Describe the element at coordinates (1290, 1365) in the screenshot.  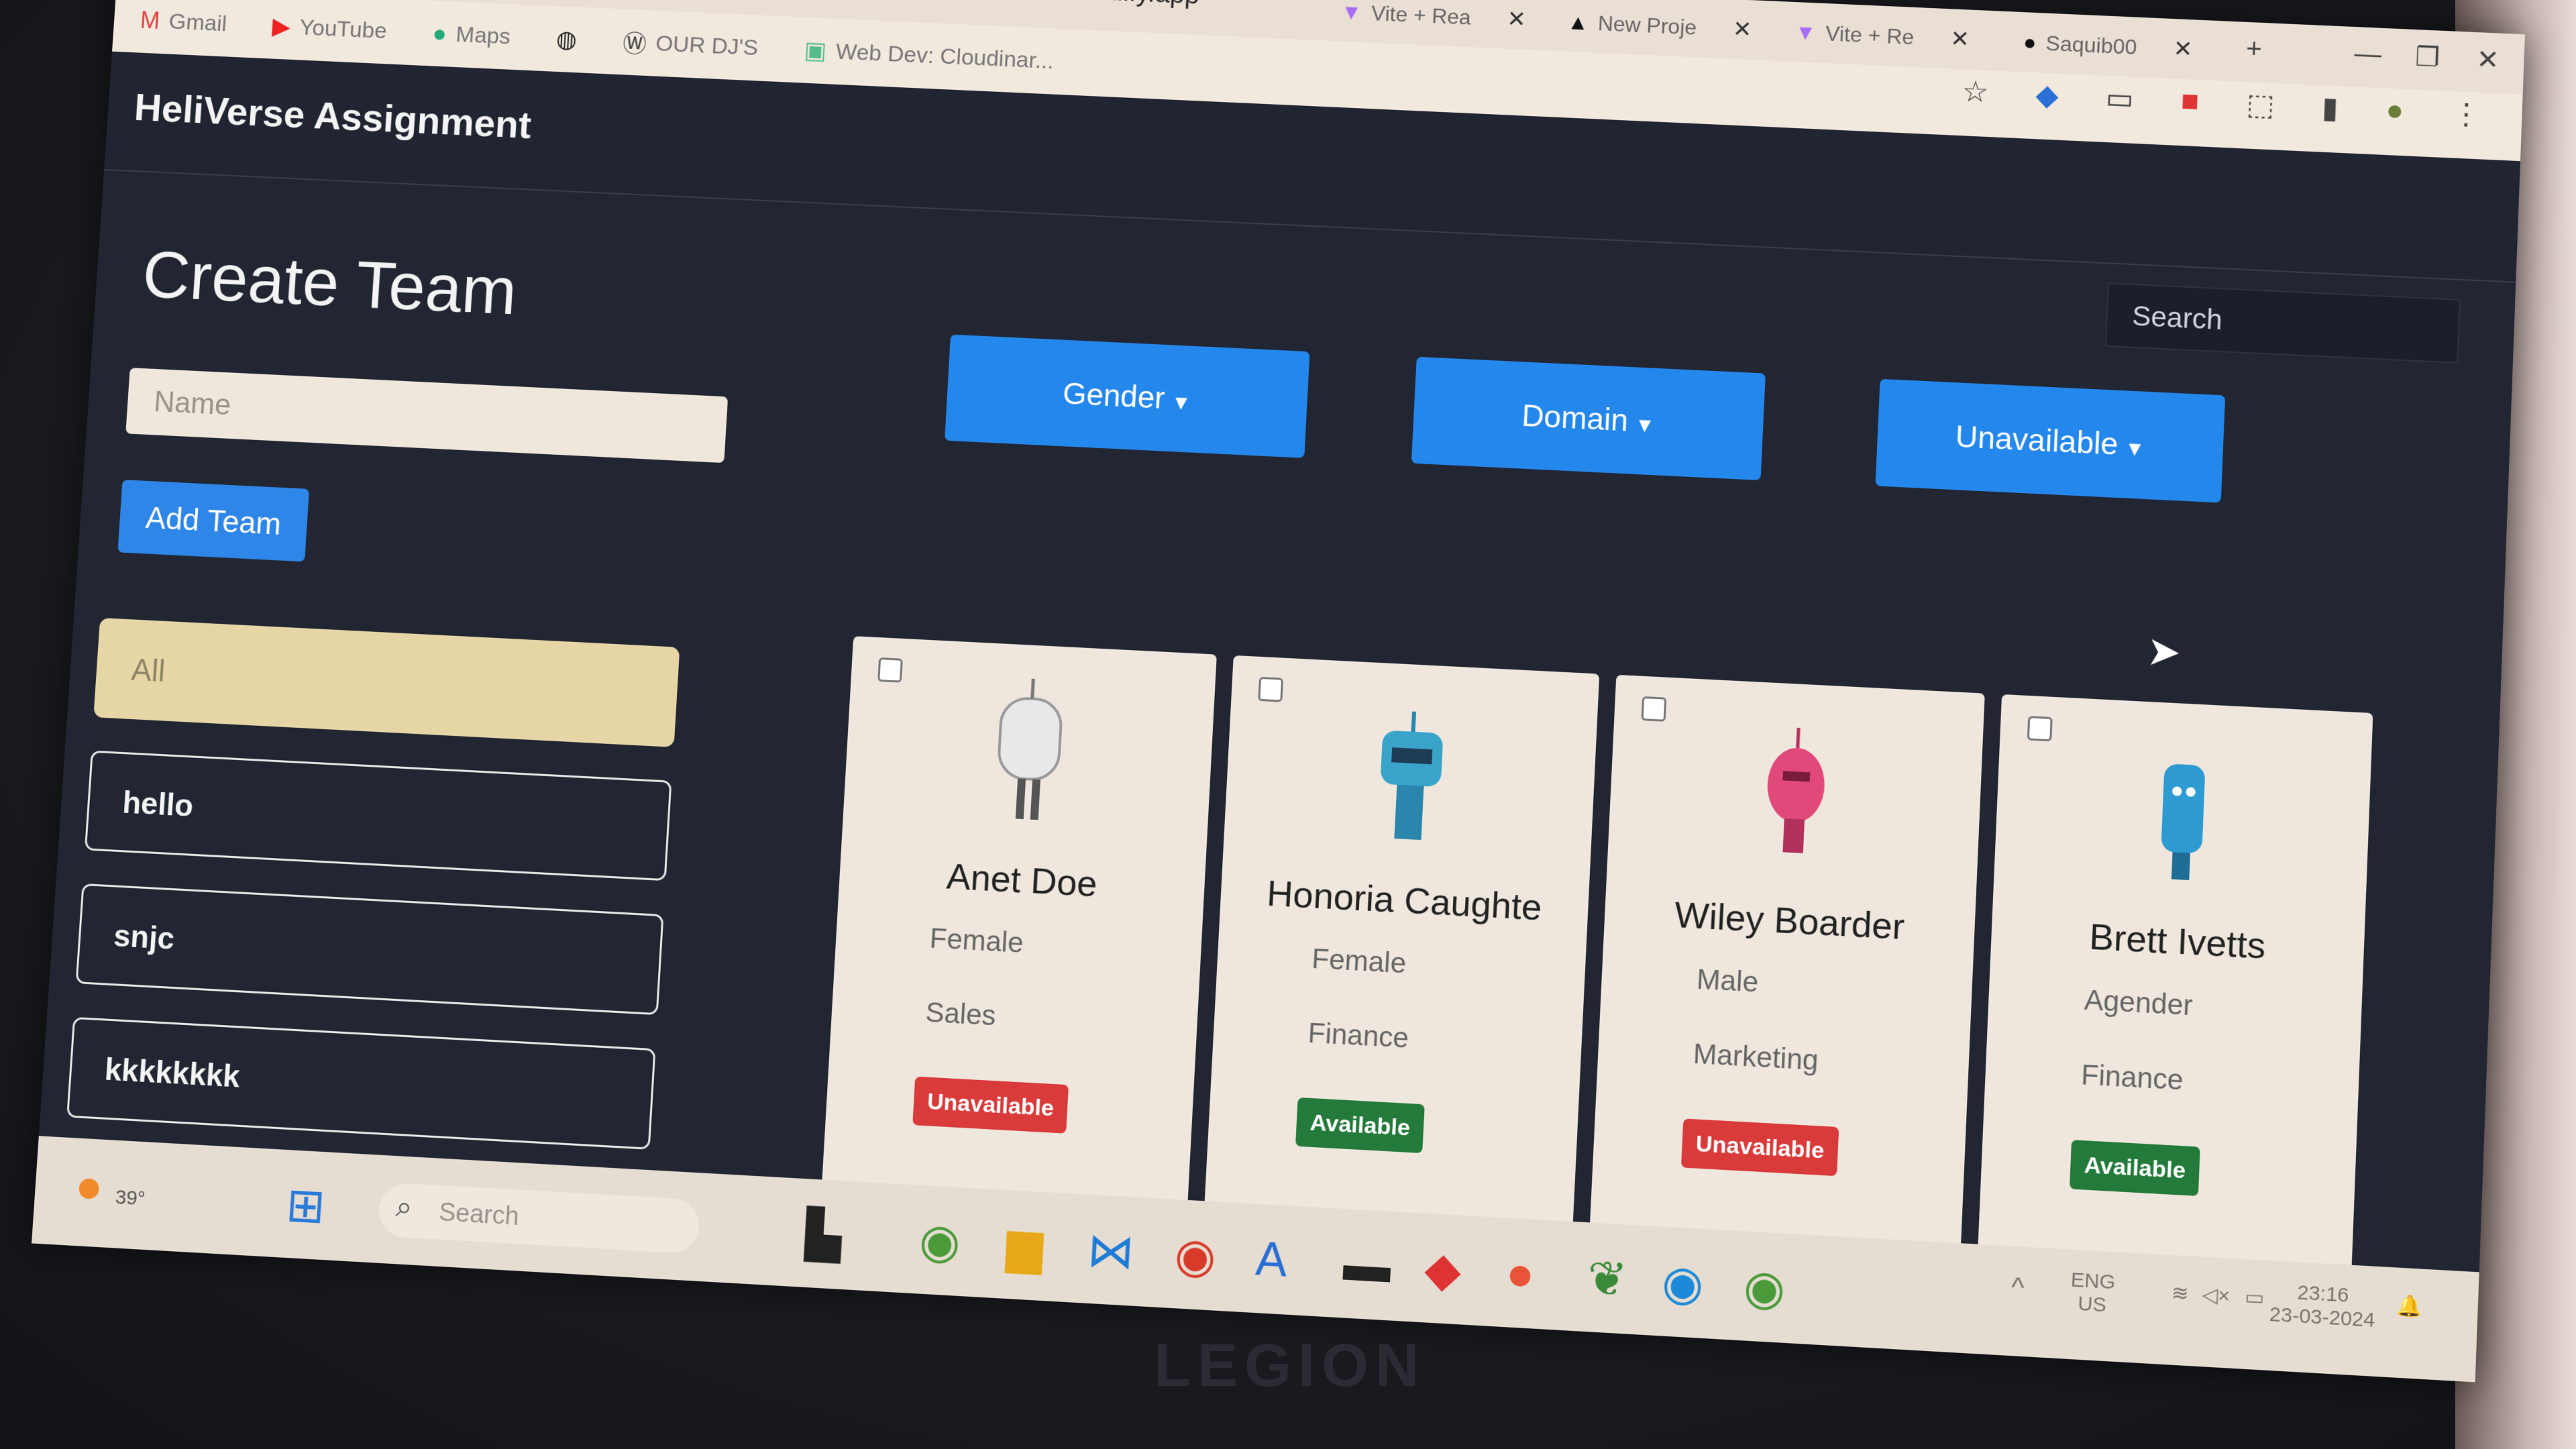
I see `legion-logo: LEGION` at that location.